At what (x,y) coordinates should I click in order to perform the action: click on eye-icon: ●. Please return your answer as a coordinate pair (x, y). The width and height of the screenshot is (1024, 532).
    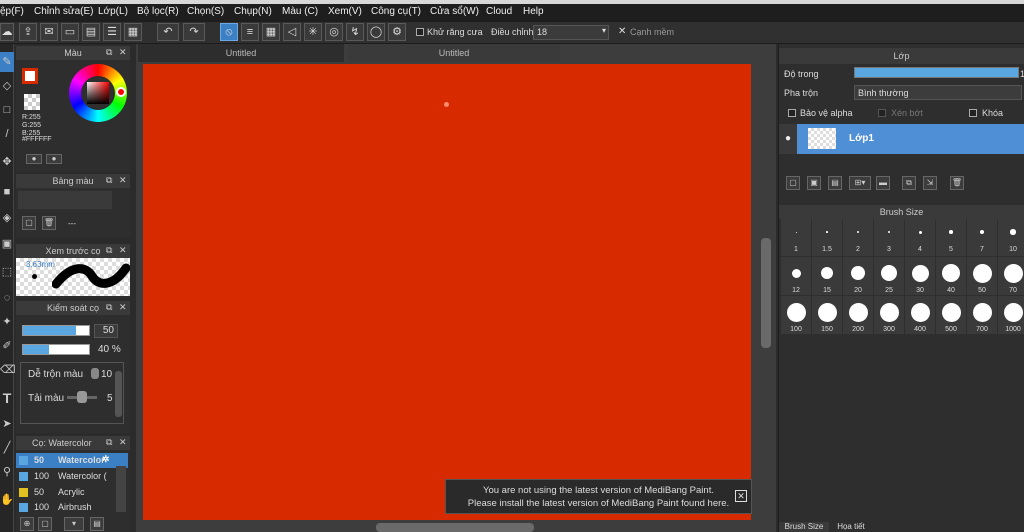
    Looking at the image, I should click on (788, 139).